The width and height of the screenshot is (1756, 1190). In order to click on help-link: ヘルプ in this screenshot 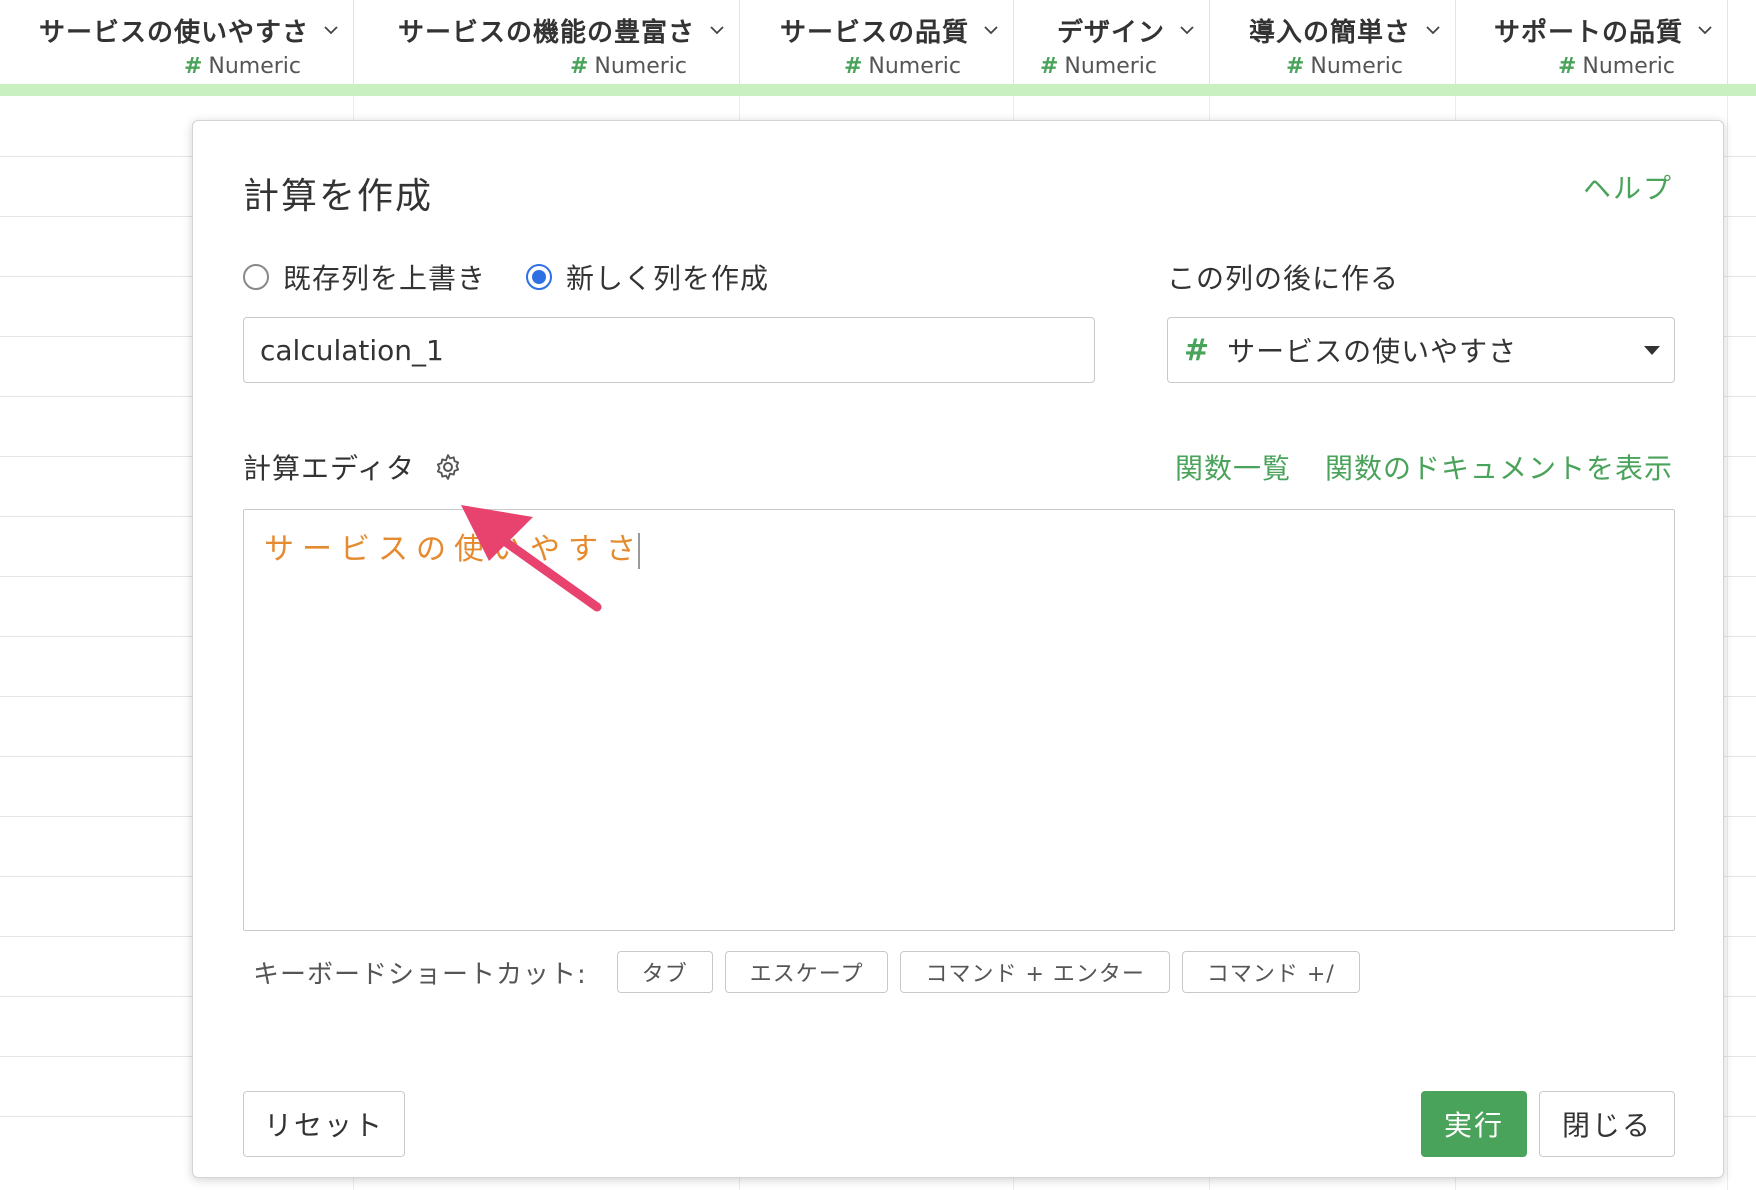, I will do `click(1628, 187)`.